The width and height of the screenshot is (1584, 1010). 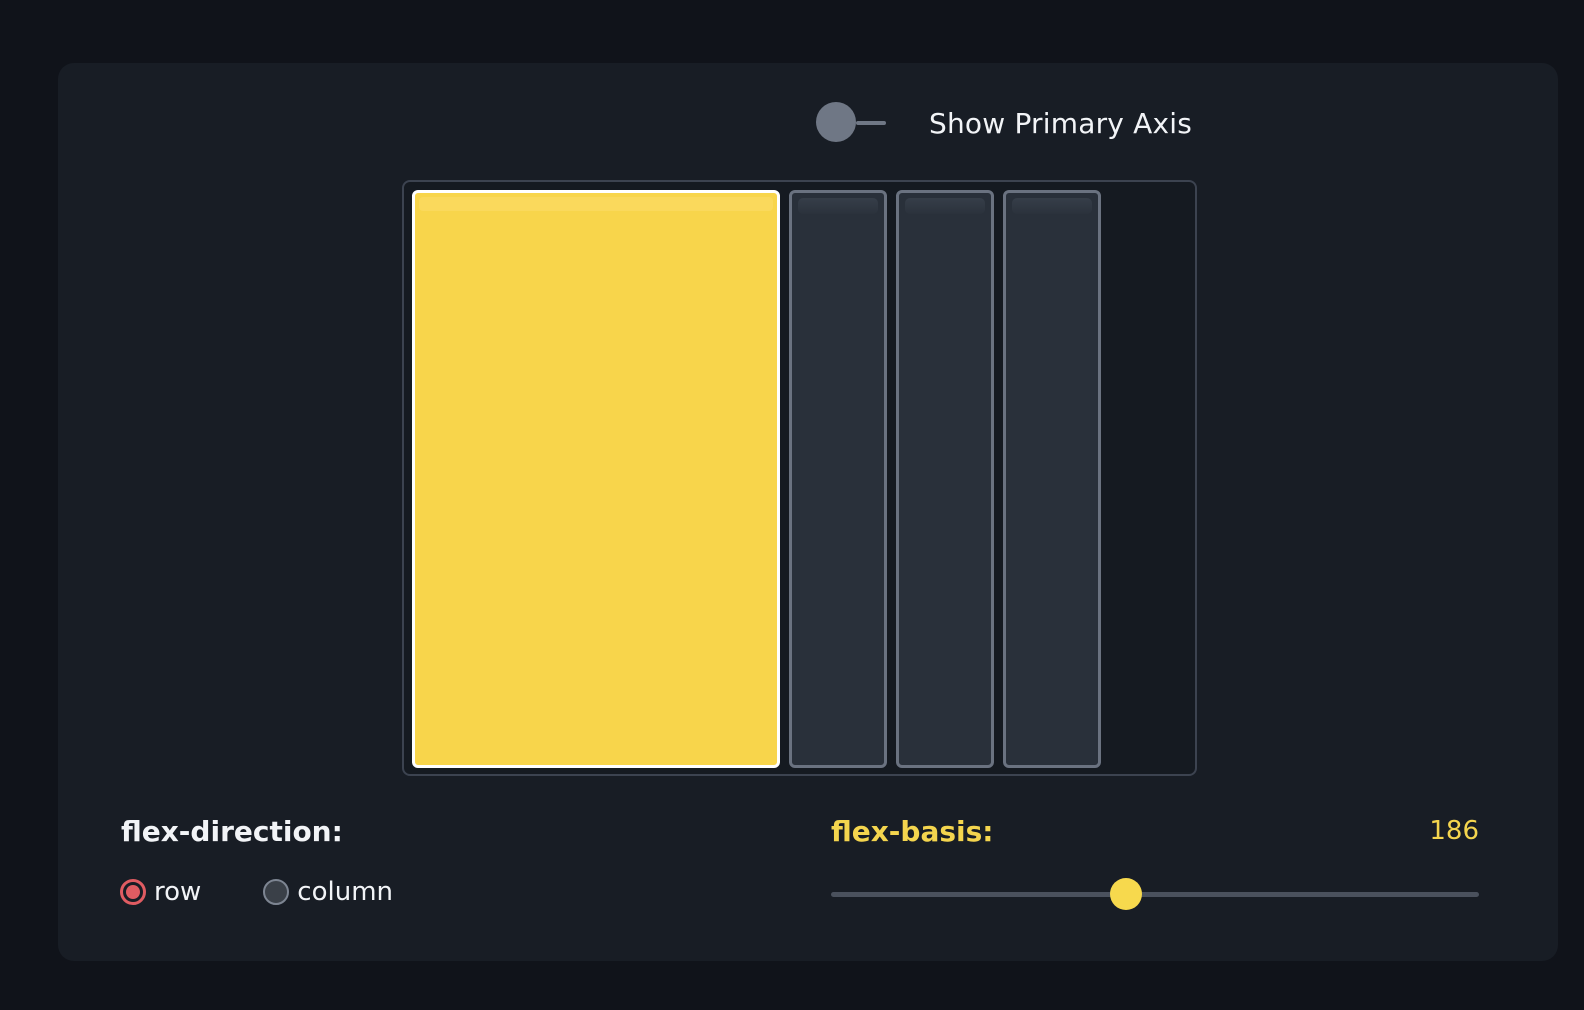 What do you see at coordinates (1061, 123) in the screenshot?
I see `toggle-label: Show Primary Axis` at bounding box center [1061, 123].